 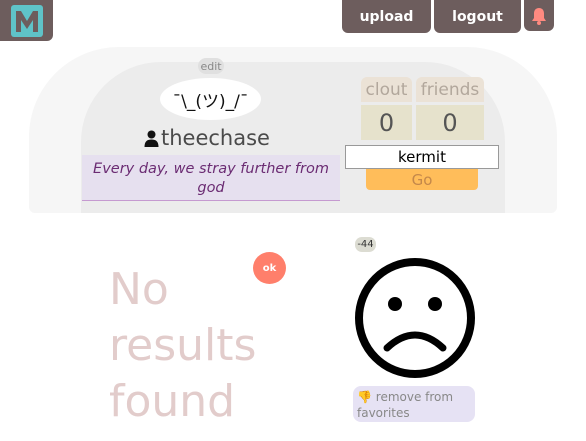 What do you see at coordinates (151, 138) in the screenshot?
I see `user-icon` at bounding box center [151, 138].